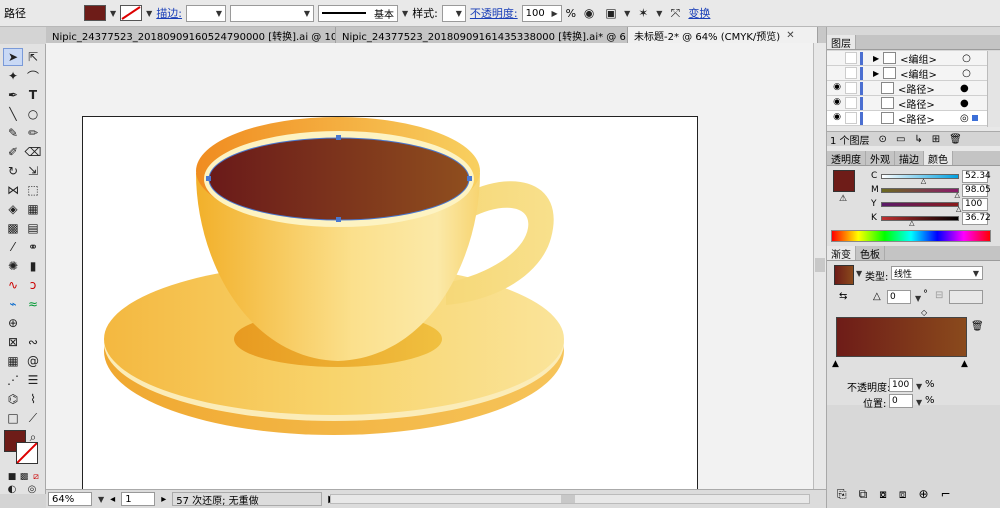  Describe the element at coordinates (13, 266) in the screenshot. I see `symbol-sprayer-tool-icon: ✺` at that location.